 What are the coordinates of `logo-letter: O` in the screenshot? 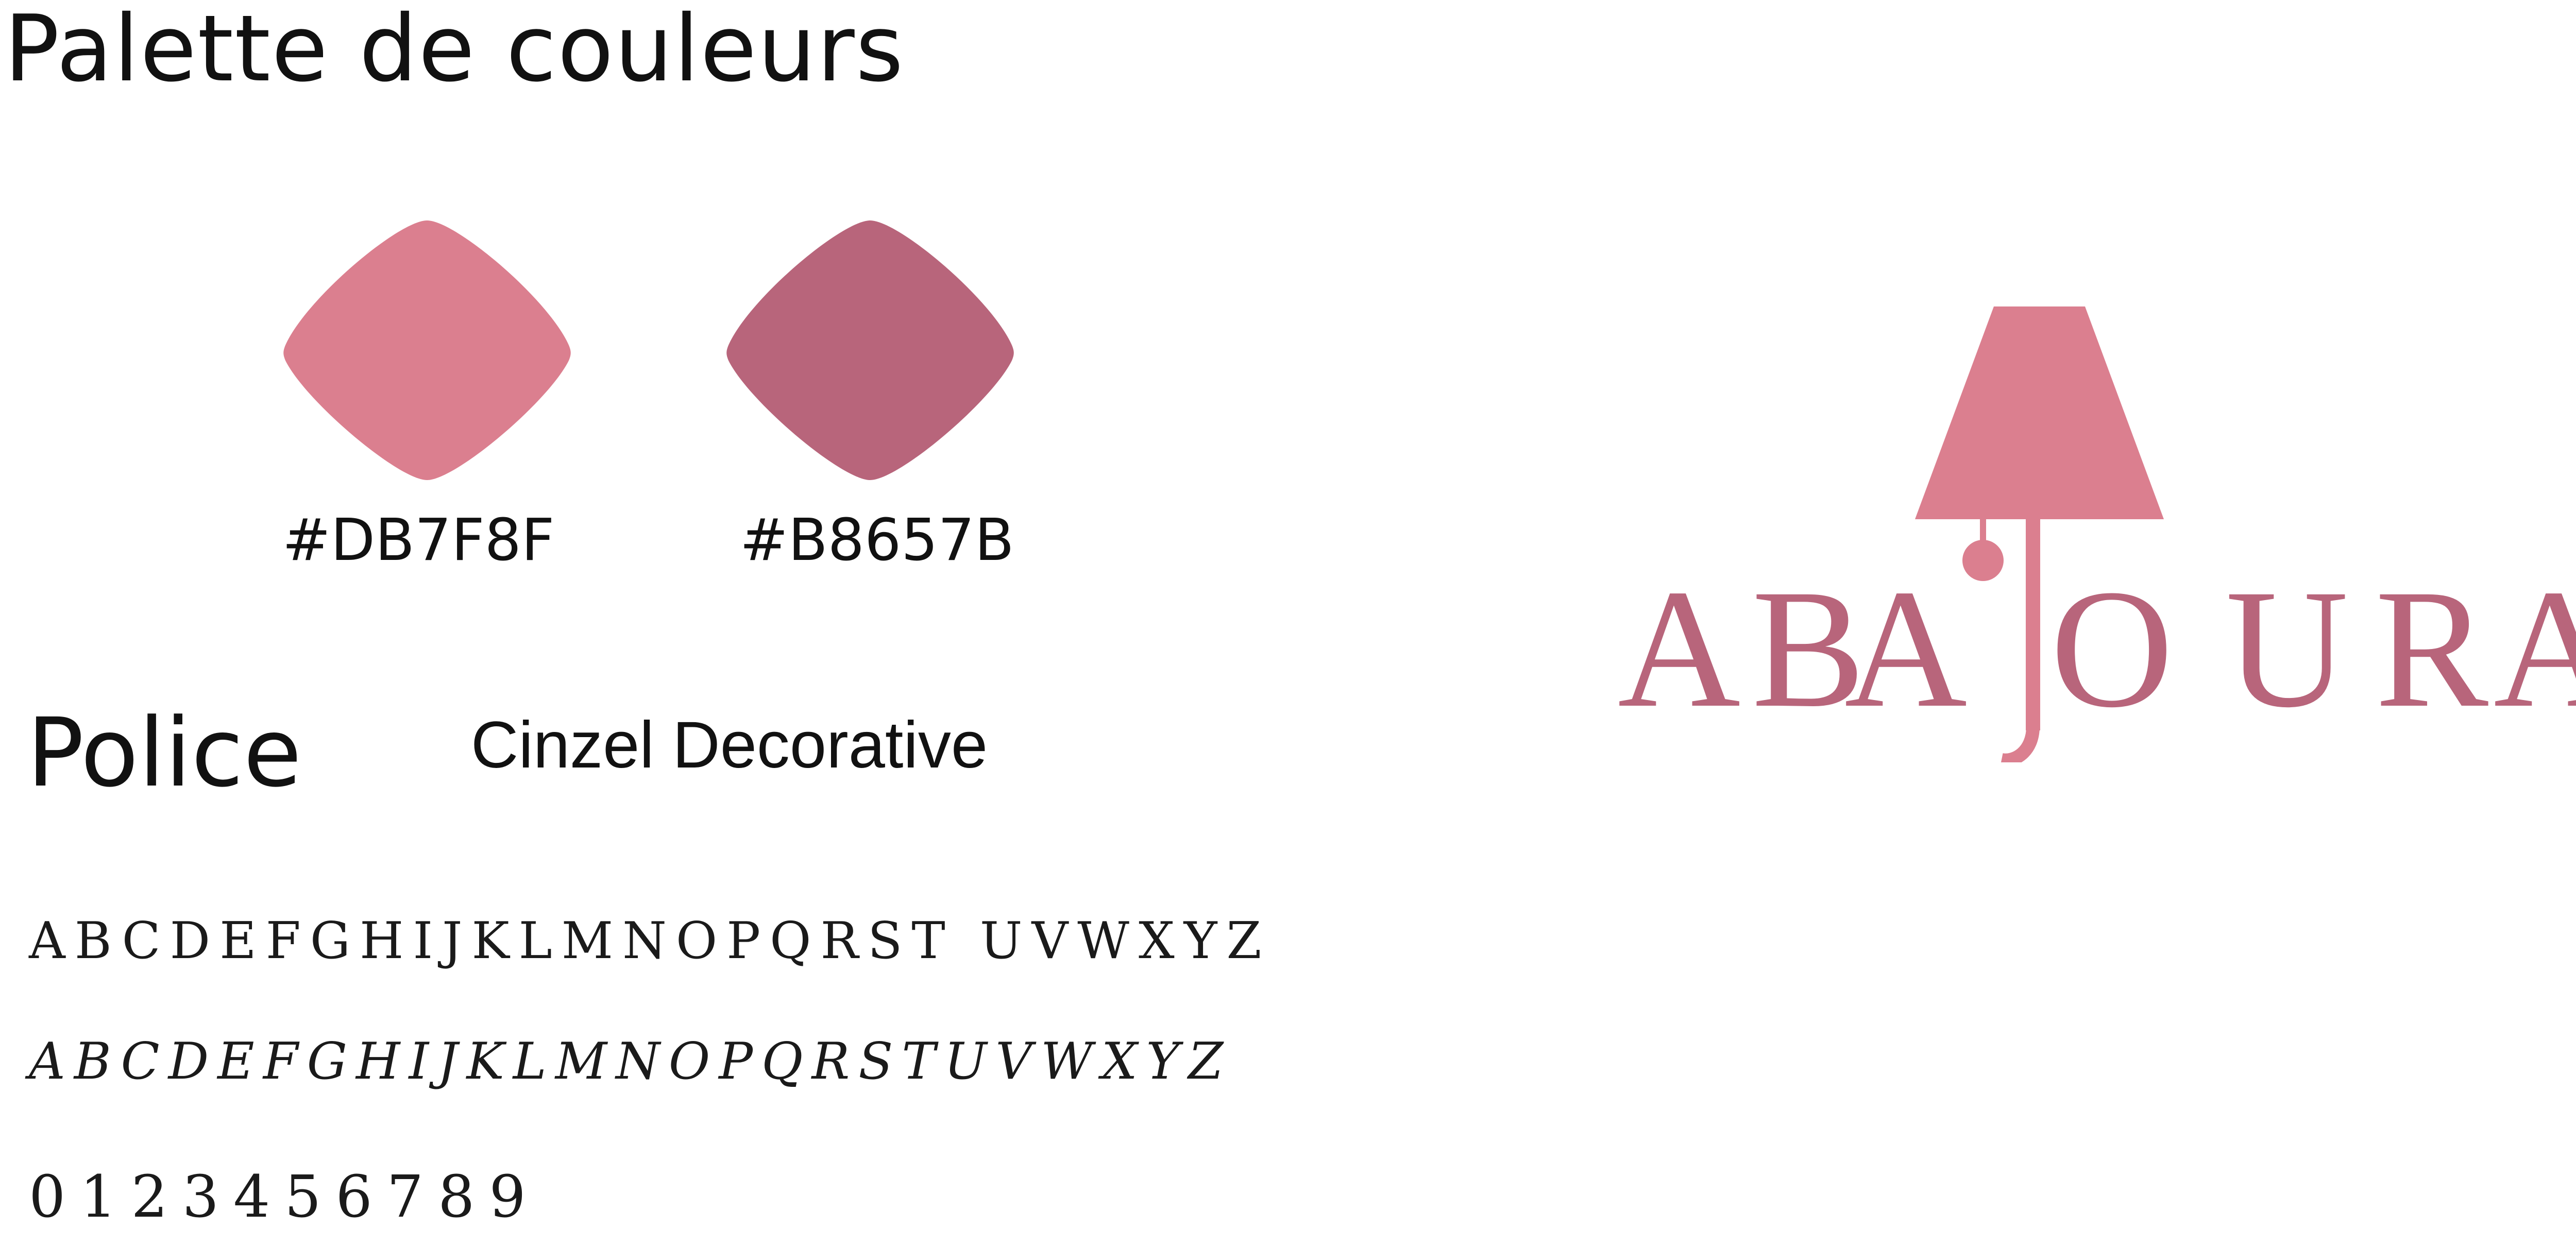 It's located at (2112, 649).